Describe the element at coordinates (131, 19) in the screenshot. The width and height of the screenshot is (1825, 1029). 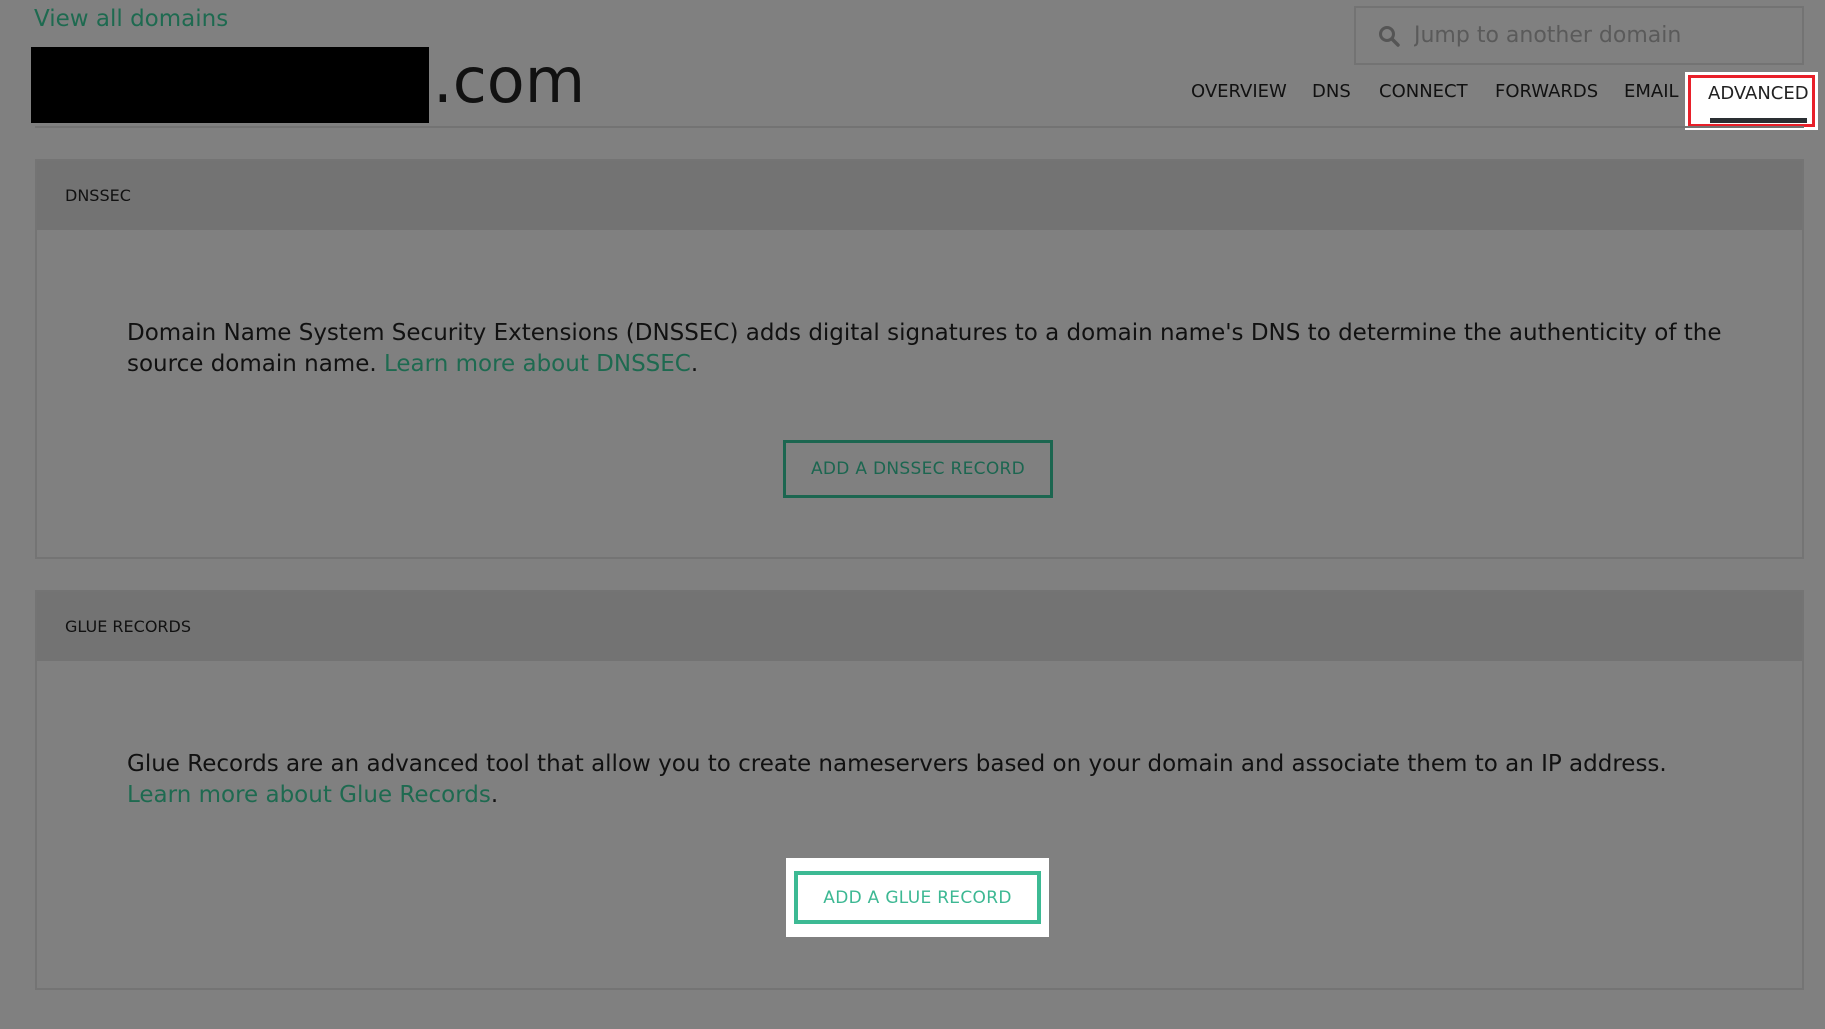
I see `view-all-domains-link: View all domains` at that location.